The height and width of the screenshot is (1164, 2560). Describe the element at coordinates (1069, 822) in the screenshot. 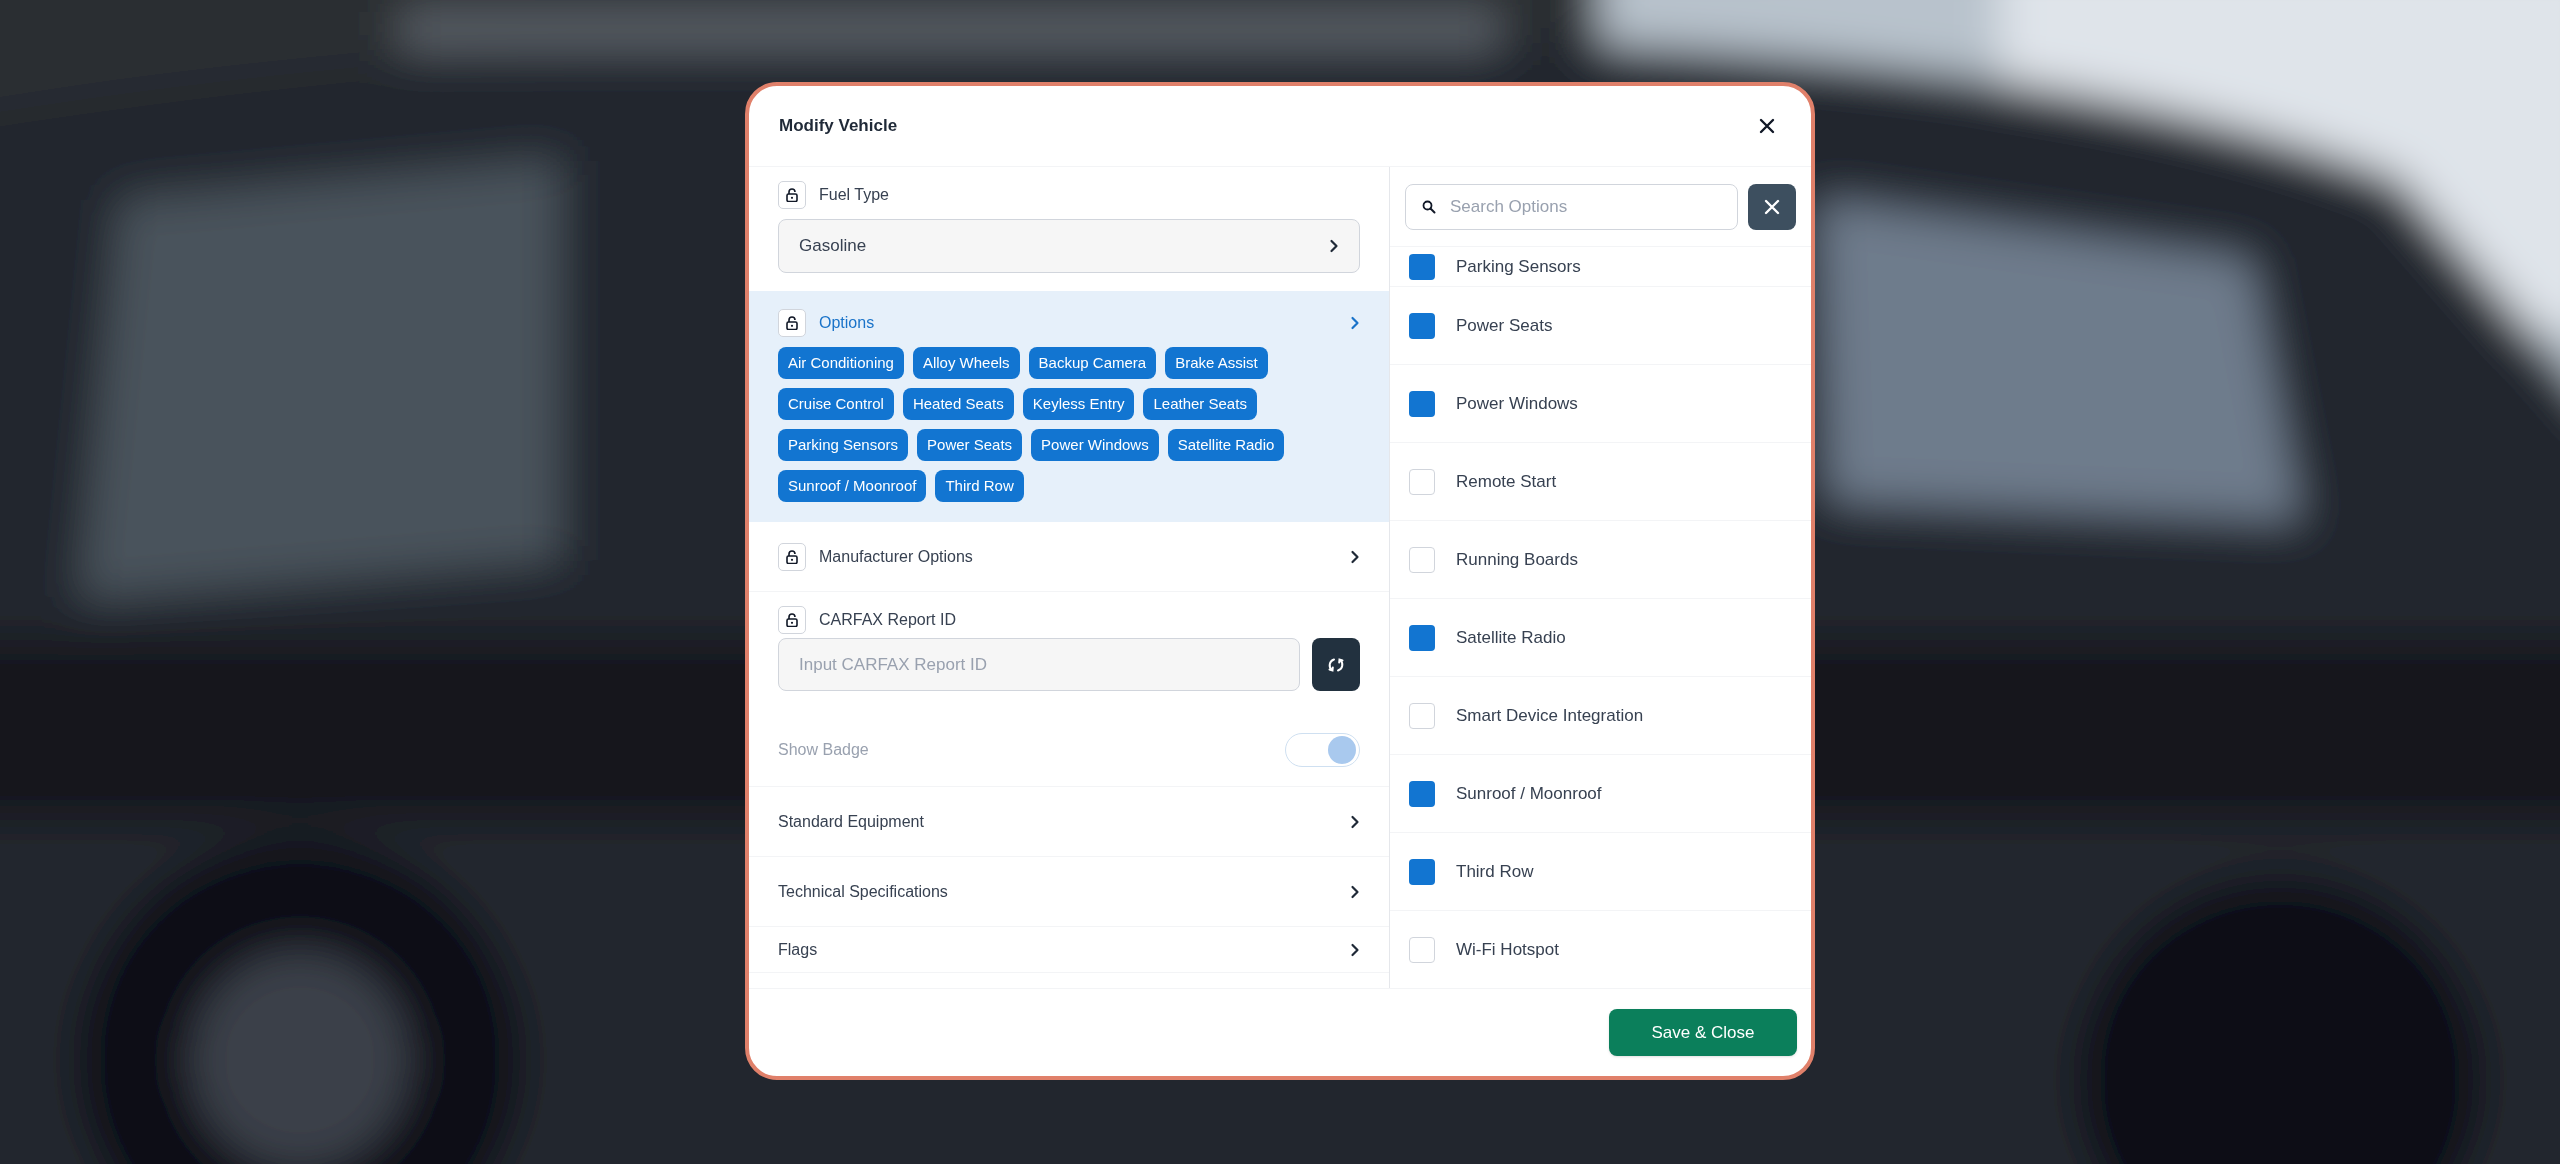

I see `section-link: Standard Equipment` at that location.